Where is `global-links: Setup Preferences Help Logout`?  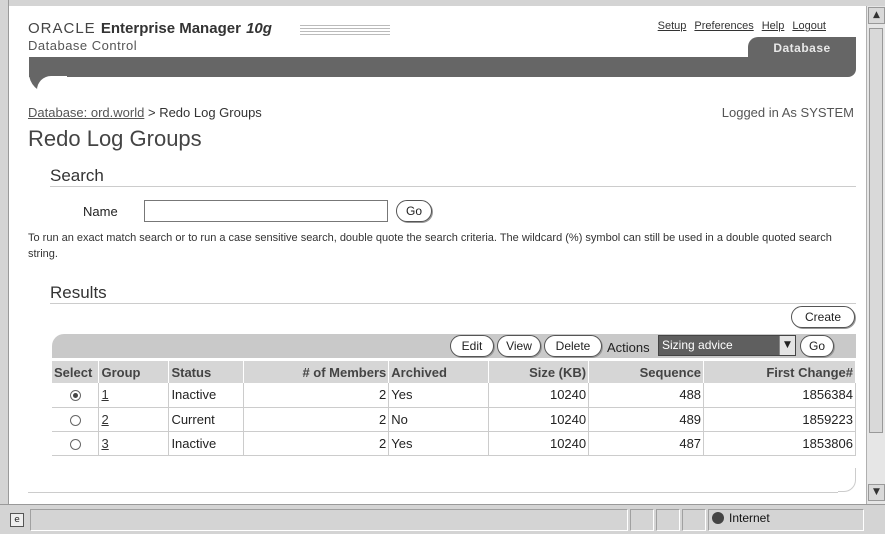 global-links: Setup Preferences Help Logout is located at coordinates (742, 26).